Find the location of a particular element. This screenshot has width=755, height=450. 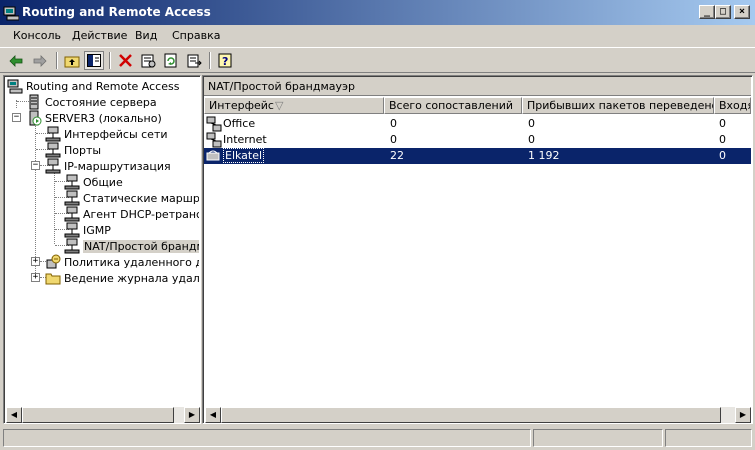

table-row-selected: Elkatel 22 1 192 0 is located at coordinates (477, 156).